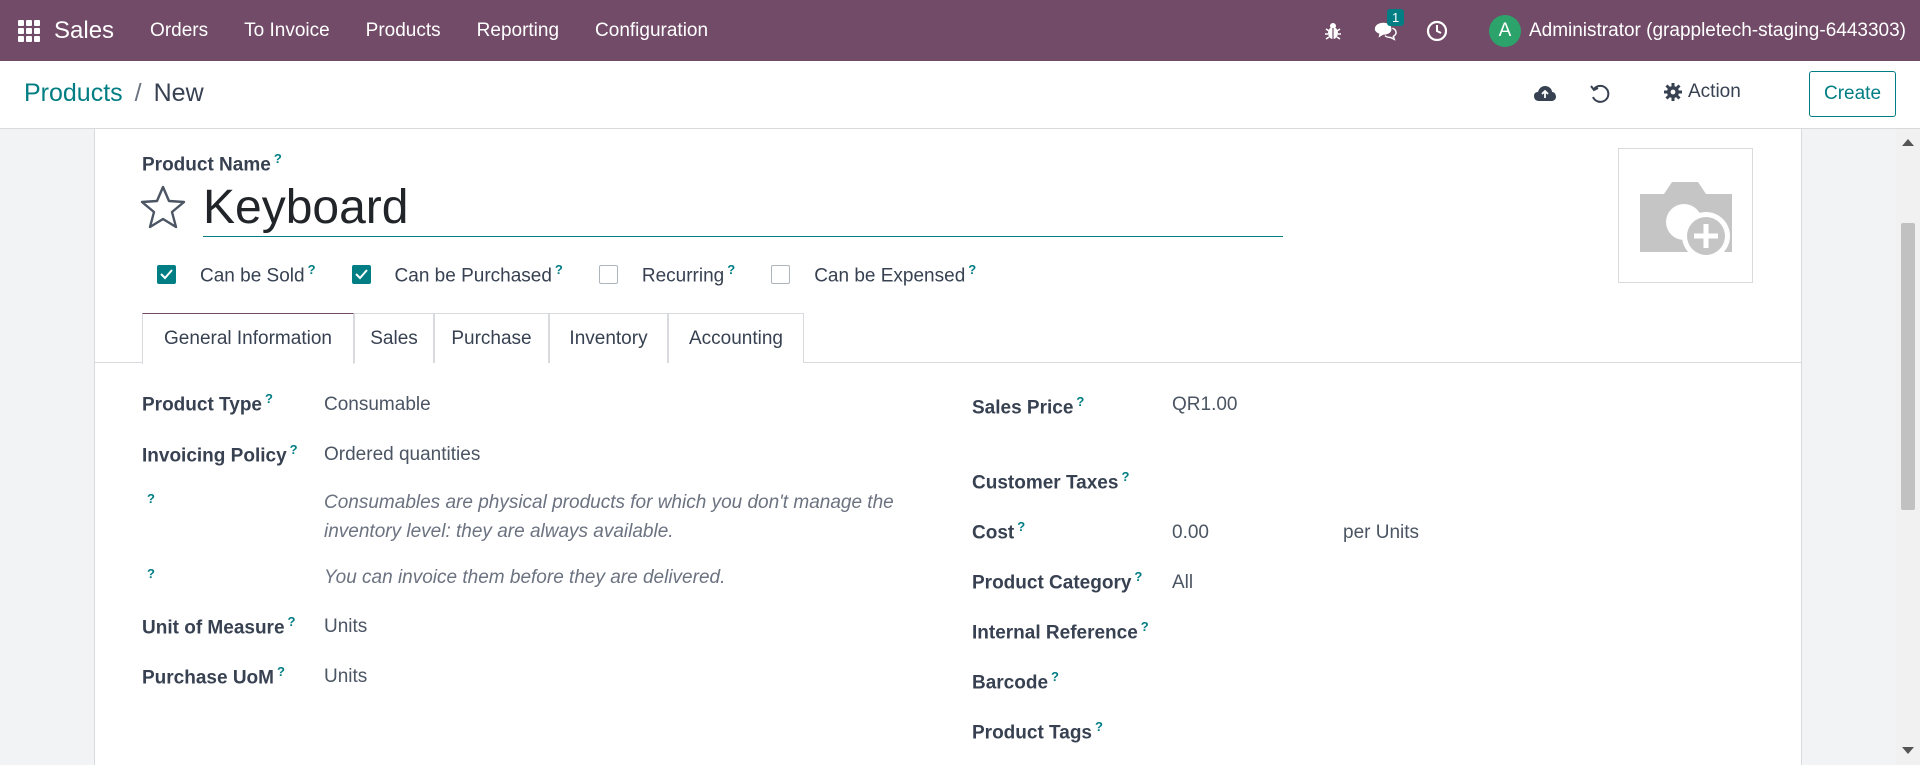 This screenshot has height=765, width=1920. I want to click on camera-plus-icon, so click(1685, 220).